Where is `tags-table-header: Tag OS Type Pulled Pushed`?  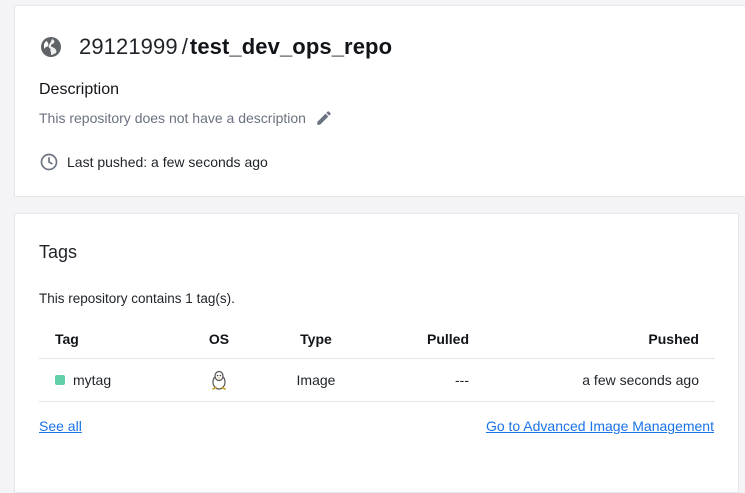
tags-table-header: Tag OS Type Pulled Pushed is located at coordinates (377, 339).